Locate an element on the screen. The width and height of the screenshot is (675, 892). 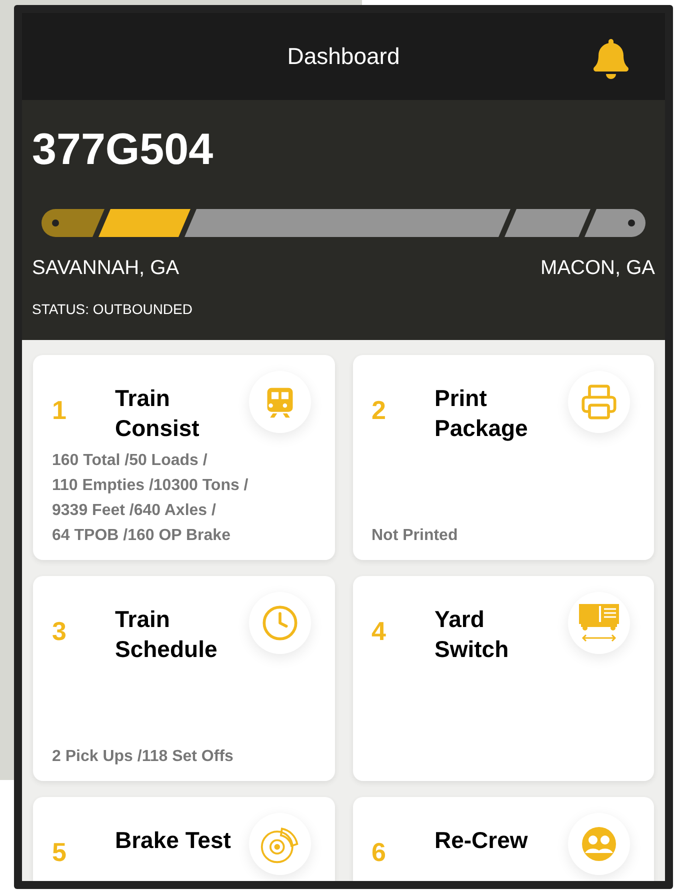
railcar-icon is located at coordinates (599, 623).